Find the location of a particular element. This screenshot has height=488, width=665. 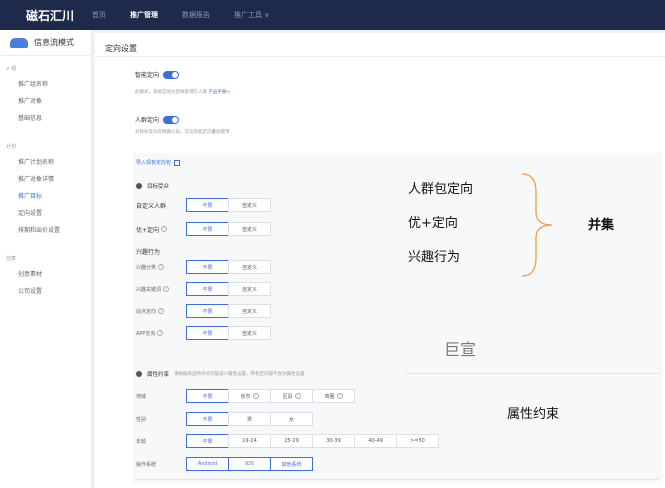

youplus-unlimited-option: 不限 is located at coordinates (207, 229).